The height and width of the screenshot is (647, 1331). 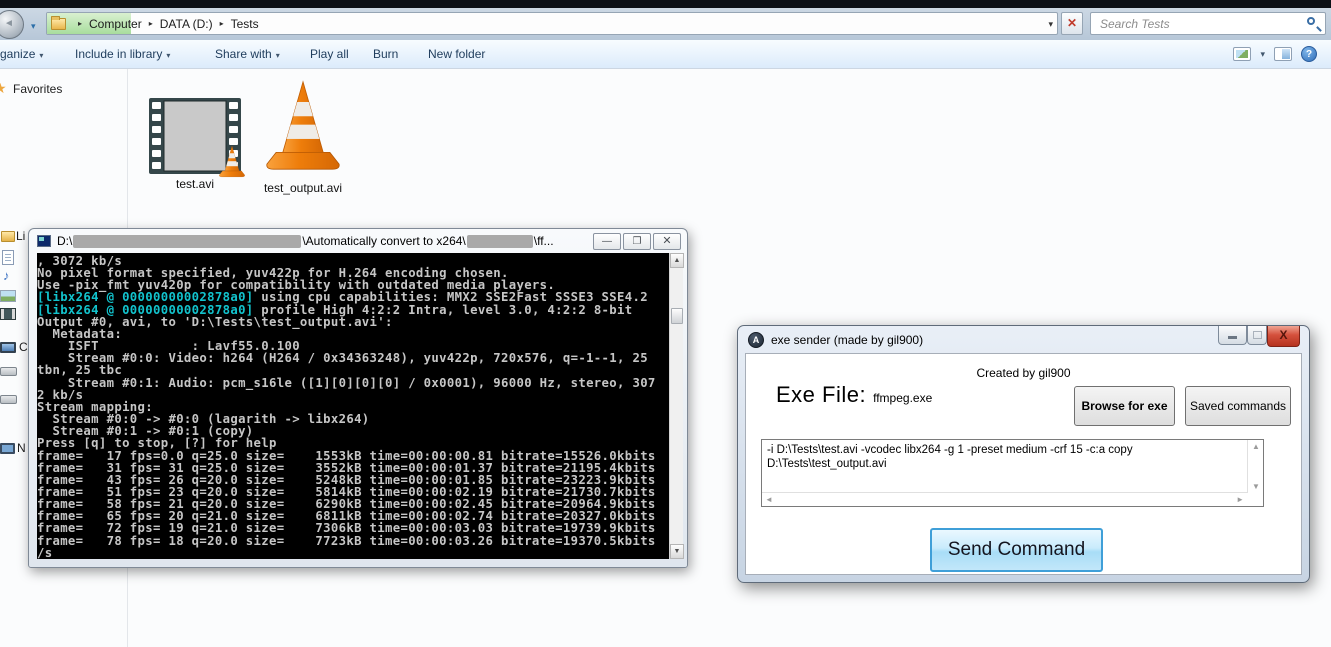 I want to click on documents-icon, so click(x=8, y=257).